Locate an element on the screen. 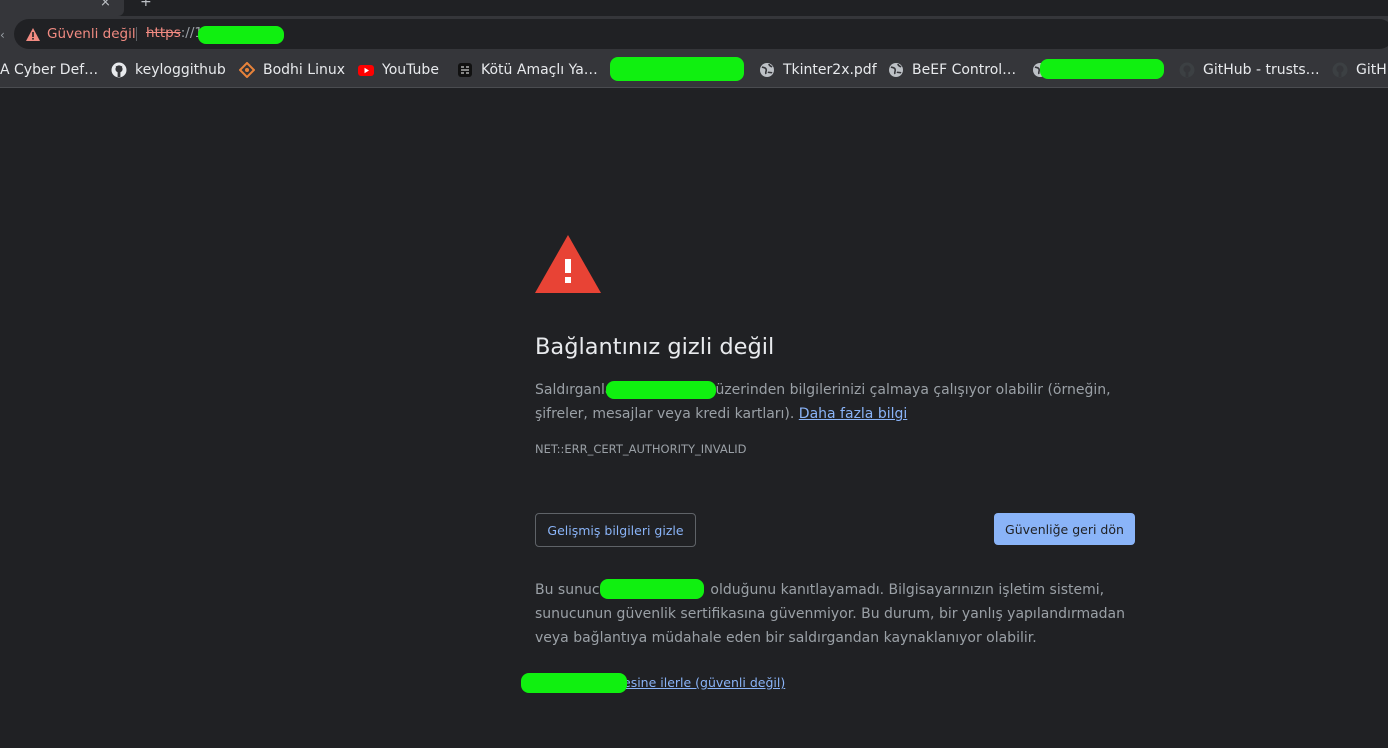 Image resolution: width=1388 pixels, height=748 pixels. details-start: Bu sunucu is located at coordinates (572, 590).